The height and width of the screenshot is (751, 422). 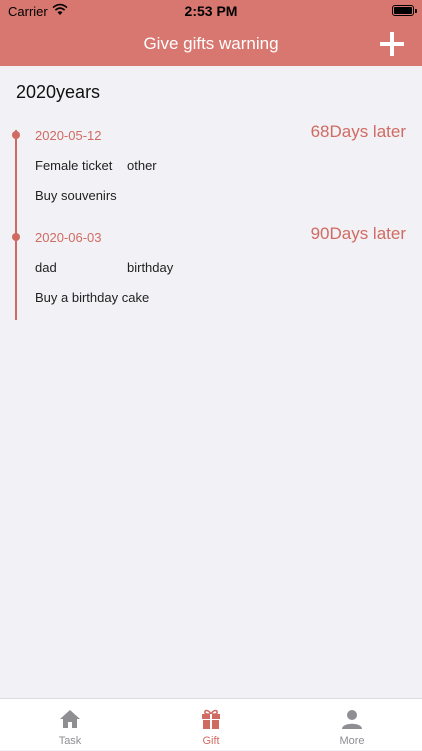 I want to click on user-icon, so click(x=352, y=719).